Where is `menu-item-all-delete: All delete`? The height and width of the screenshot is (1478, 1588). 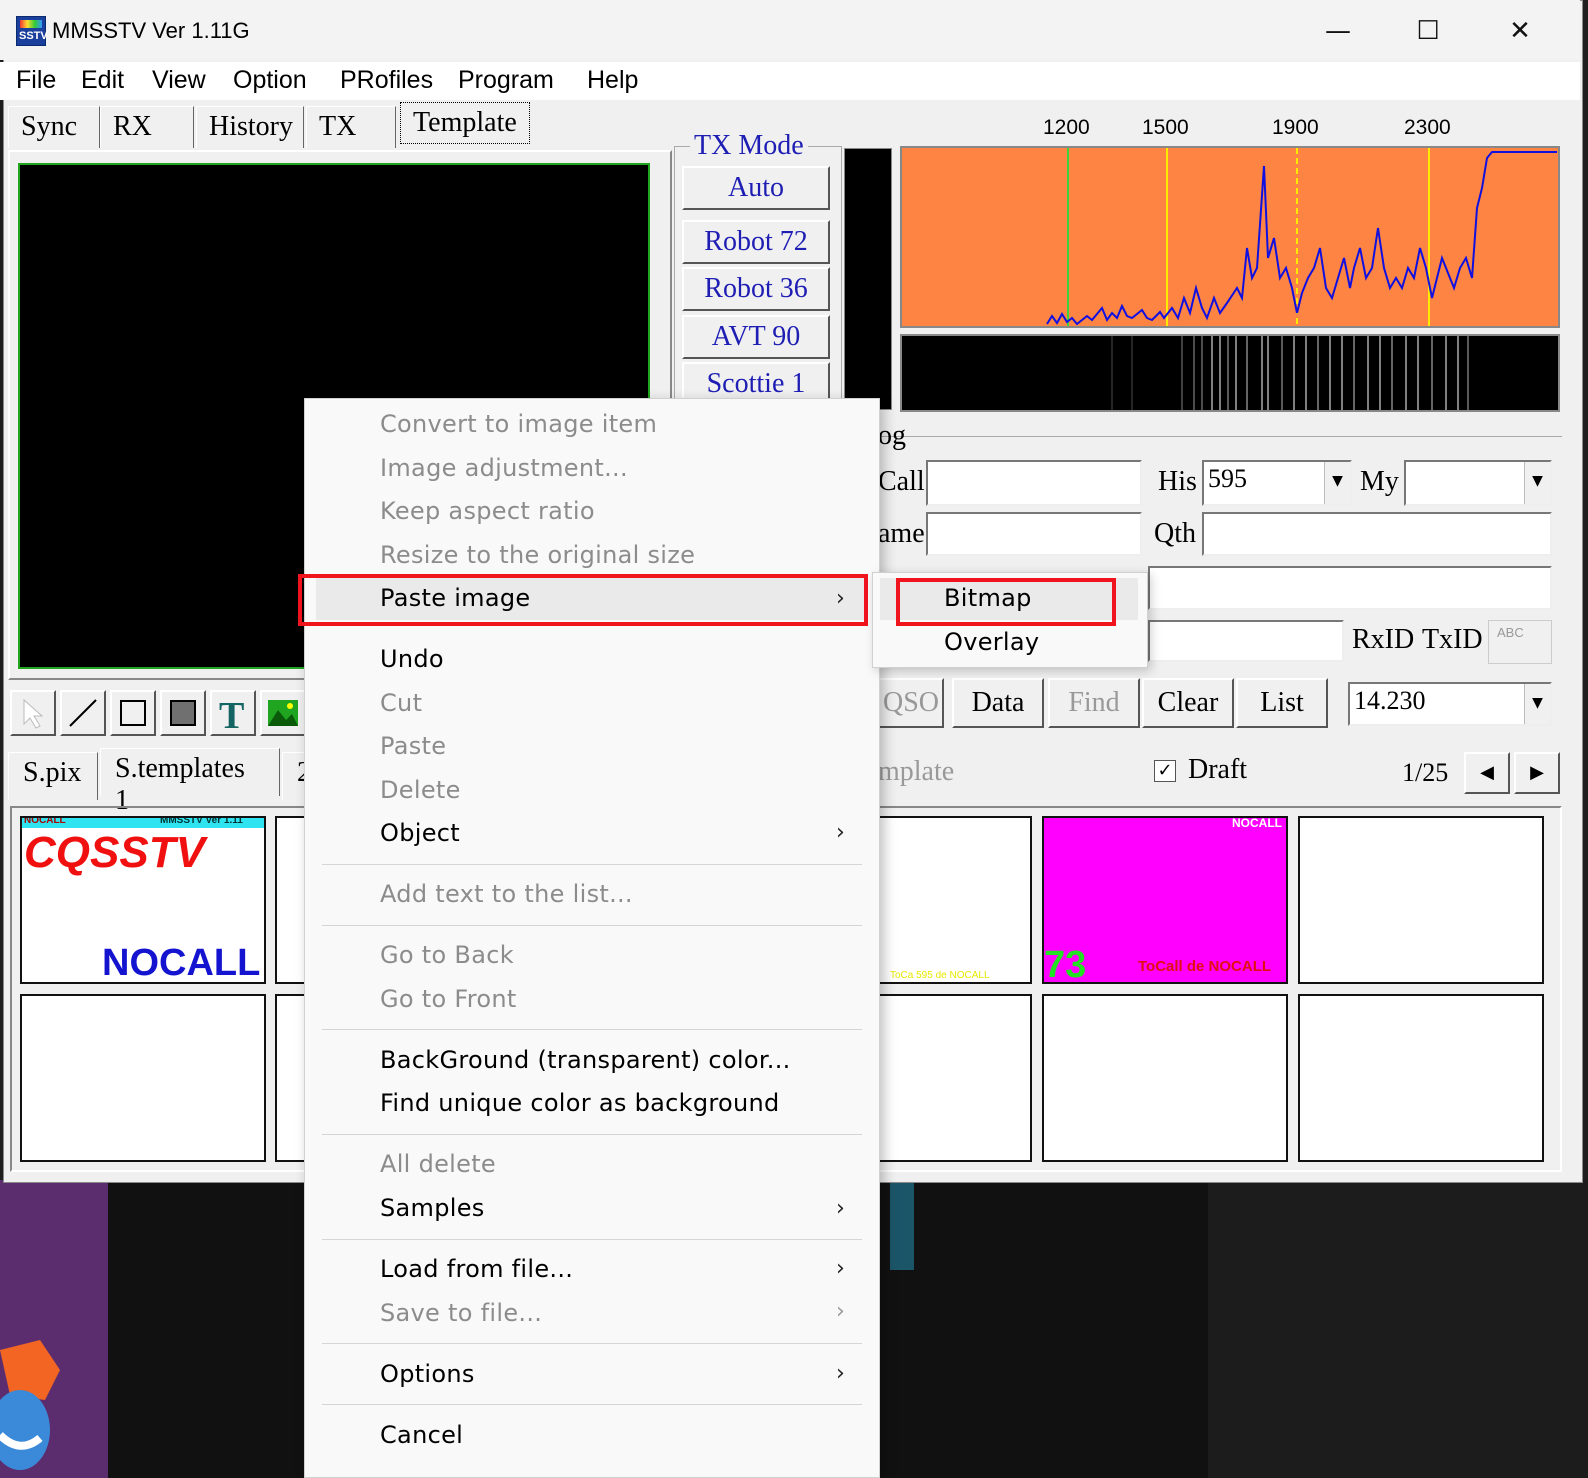
menu-item-all-delete: All delete is located at coordinates (438, 1164).